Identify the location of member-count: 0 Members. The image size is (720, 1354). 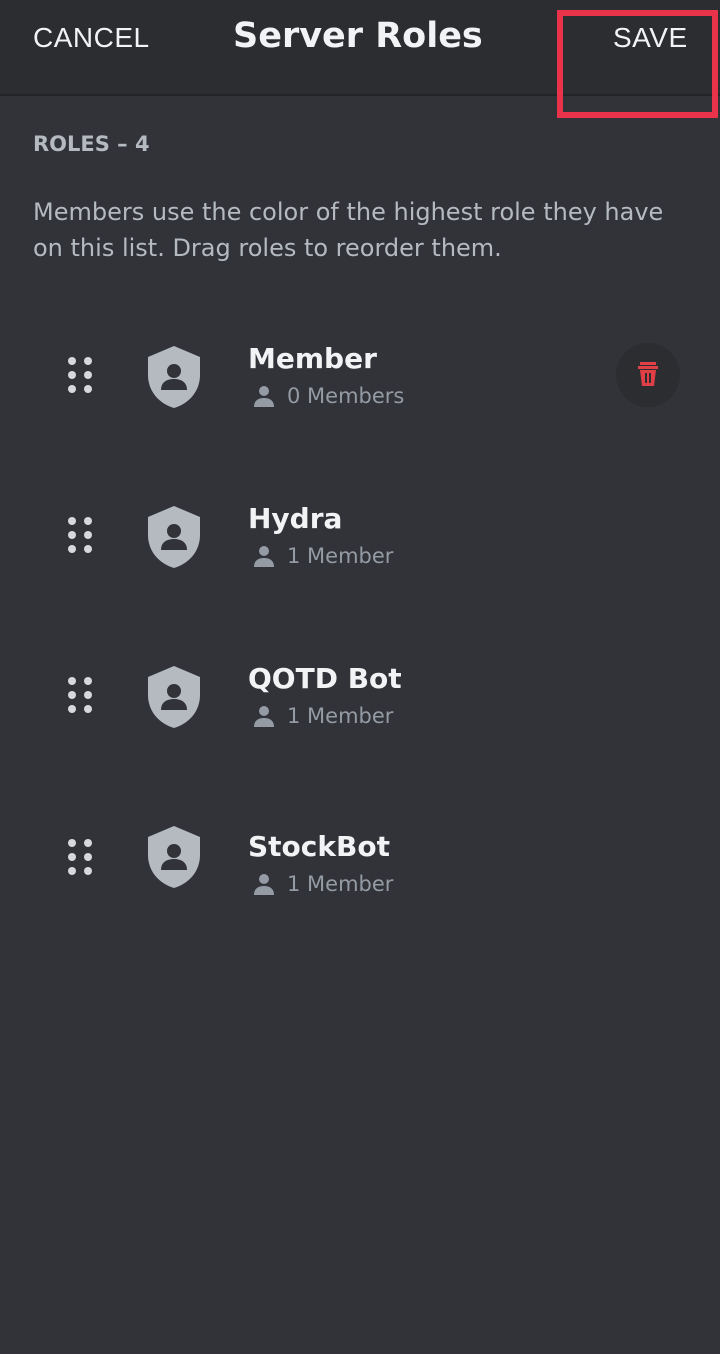
(346, 396).